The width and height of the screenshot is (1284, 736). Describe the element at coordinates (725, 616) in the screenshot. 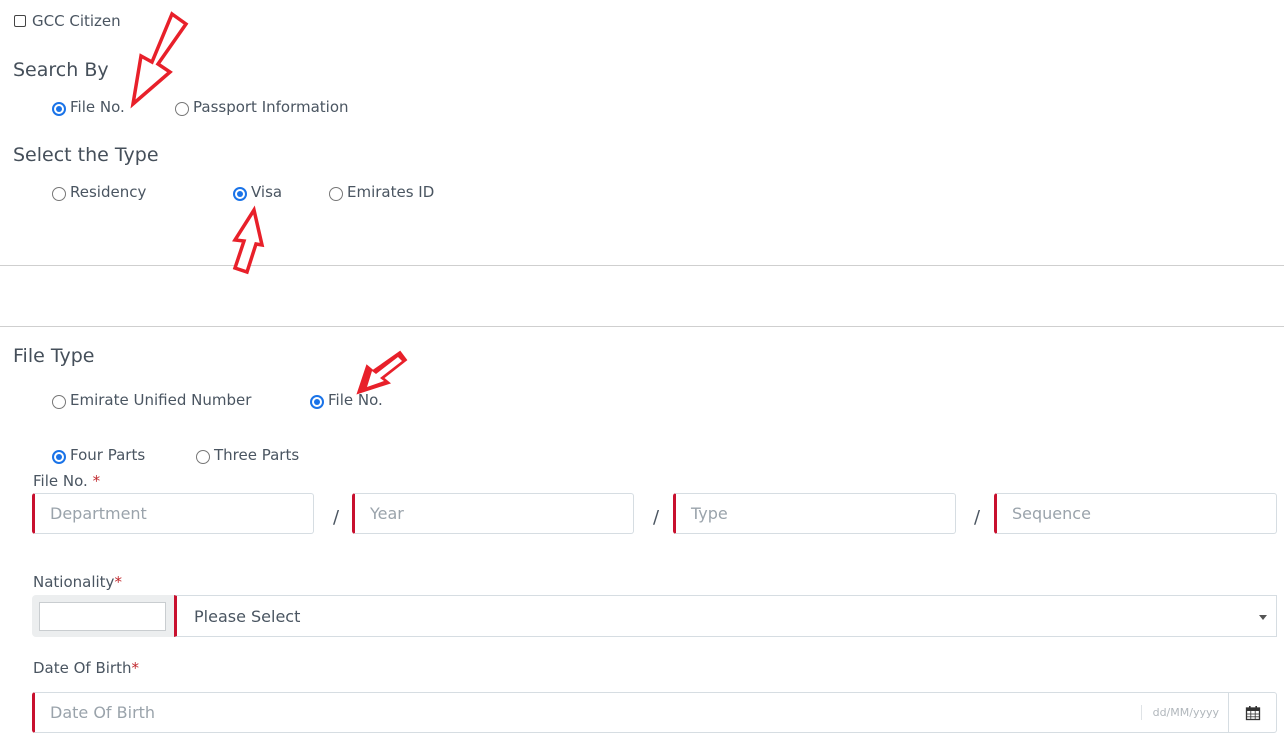

I see `nationality-select: Please Select` at that location.